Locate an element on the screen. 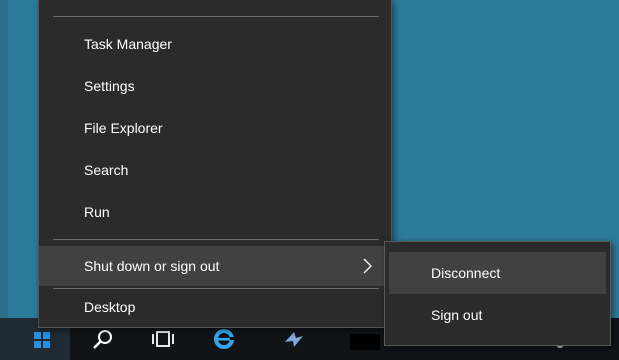  menu-item-label: Search is located at coordinates (106, 170).